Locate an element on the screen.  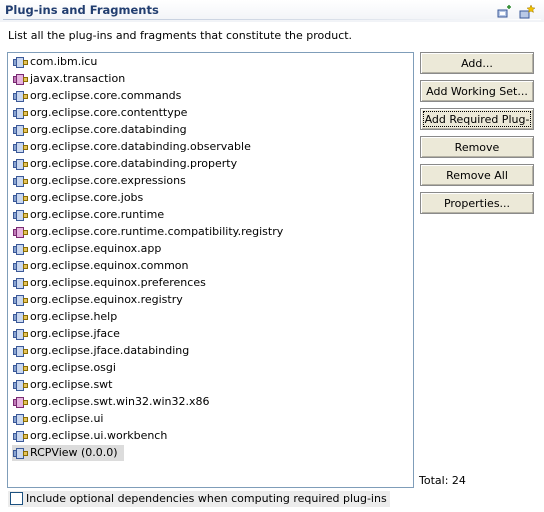
list-item: org.eclipse.osgi is located at coordinates (67, 368).